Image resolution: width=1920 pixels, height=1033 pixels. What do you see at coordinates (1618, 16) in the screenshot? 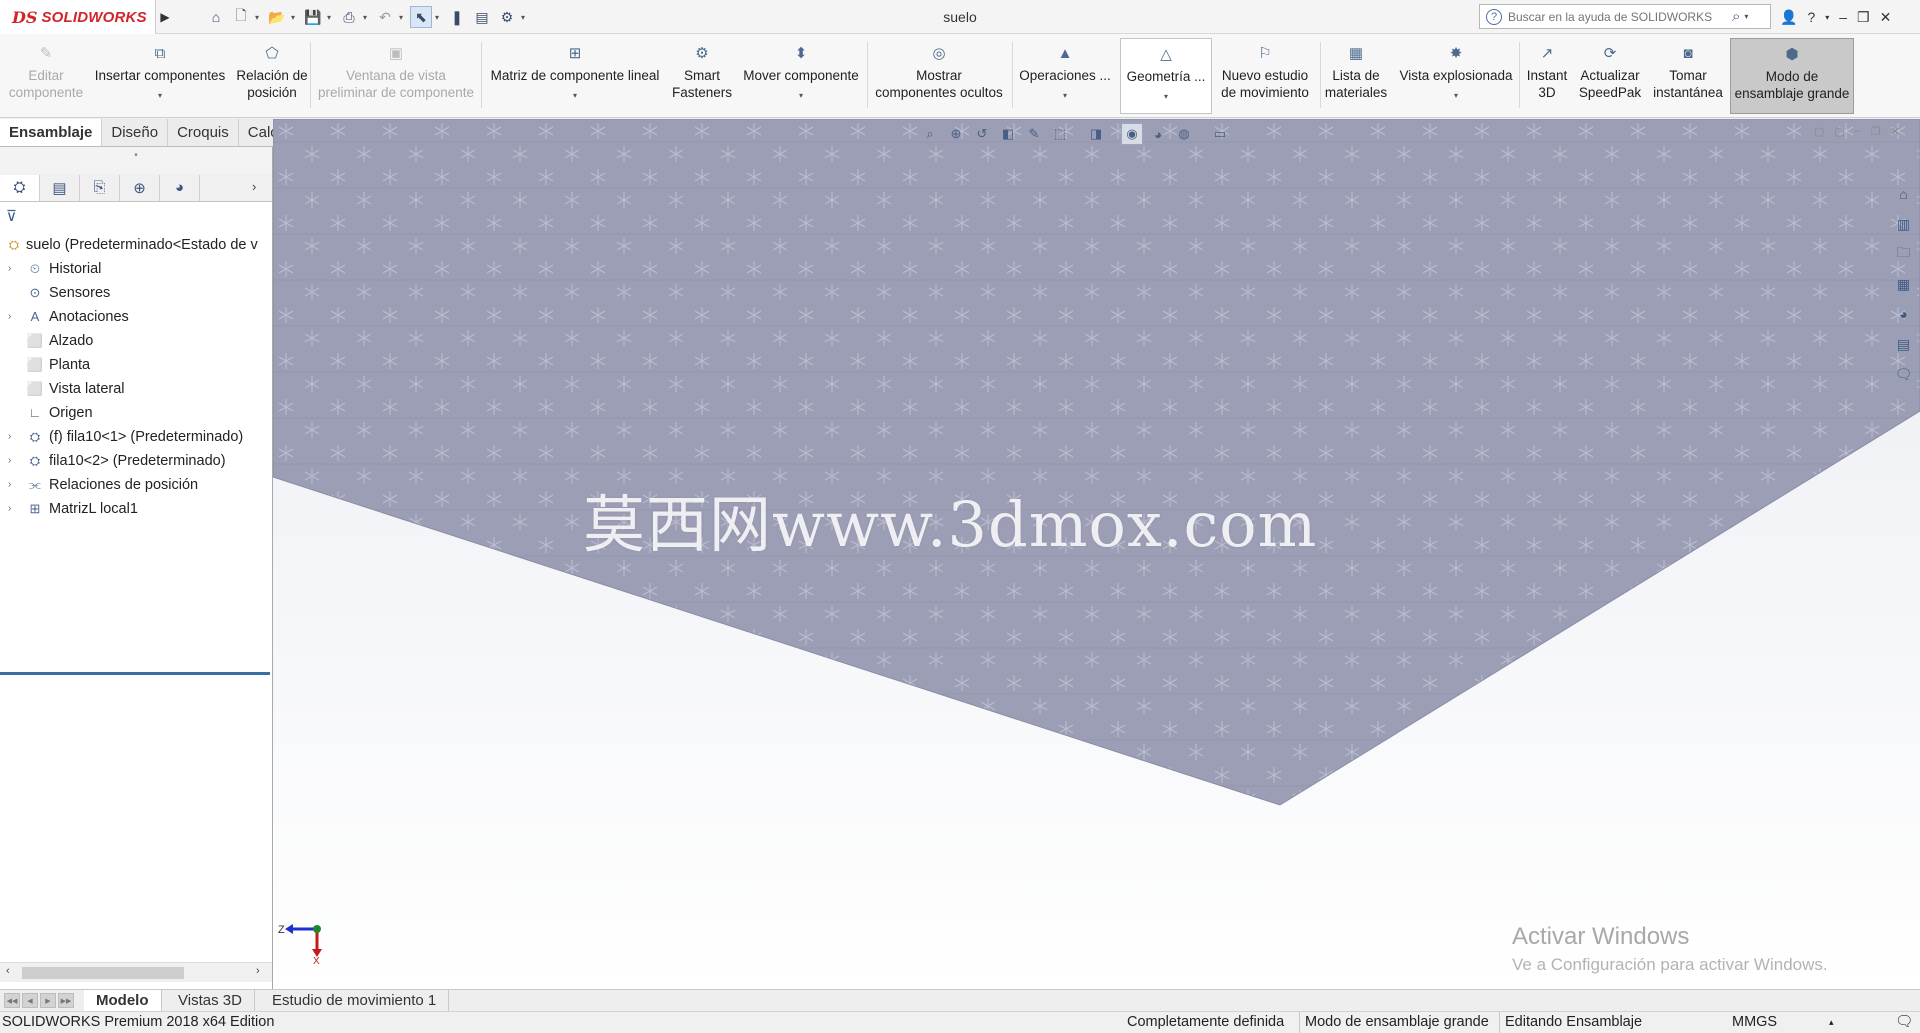
I see `help-search-input` at bounding box center [1618, 16].